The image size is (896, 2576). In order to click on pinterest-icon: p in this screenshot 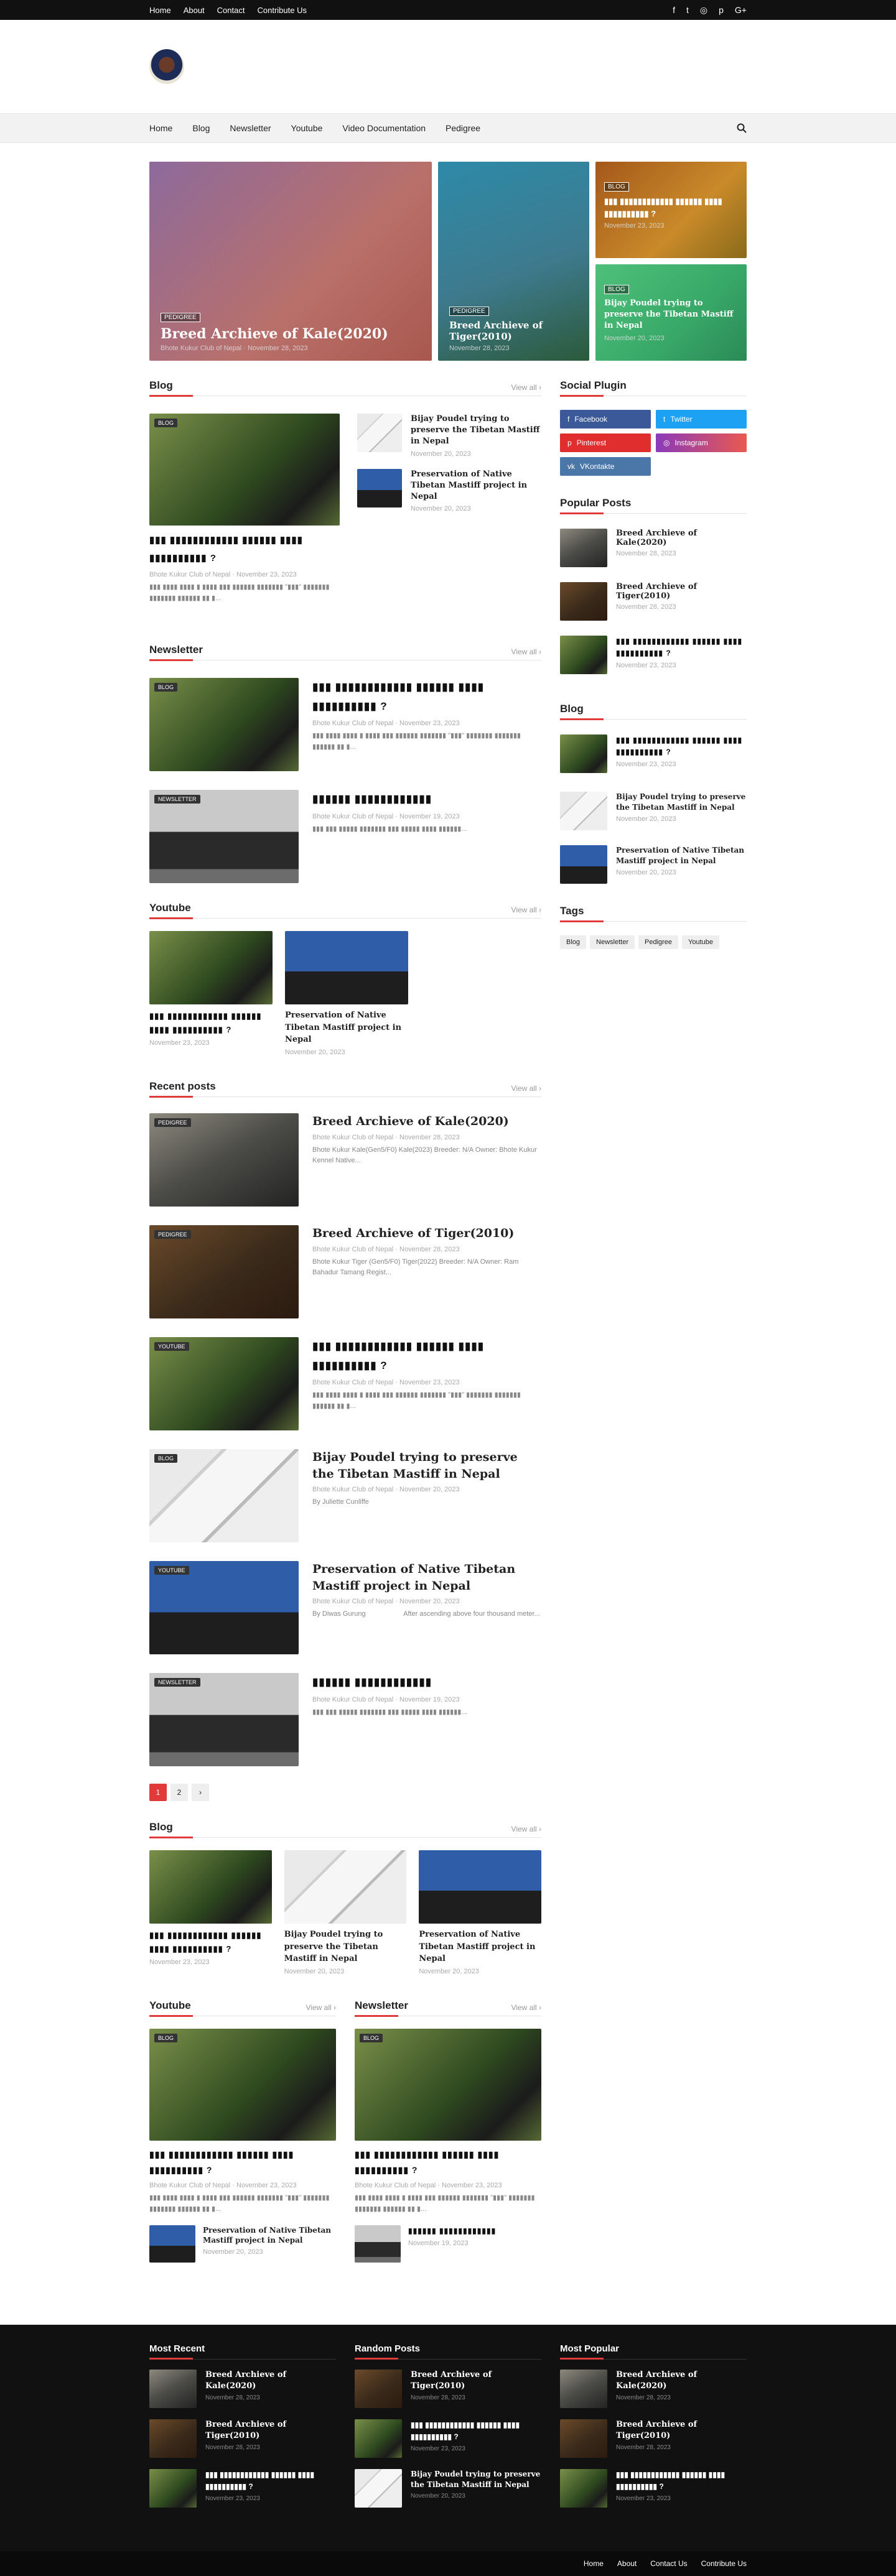, I will do `click(722, 10)`.